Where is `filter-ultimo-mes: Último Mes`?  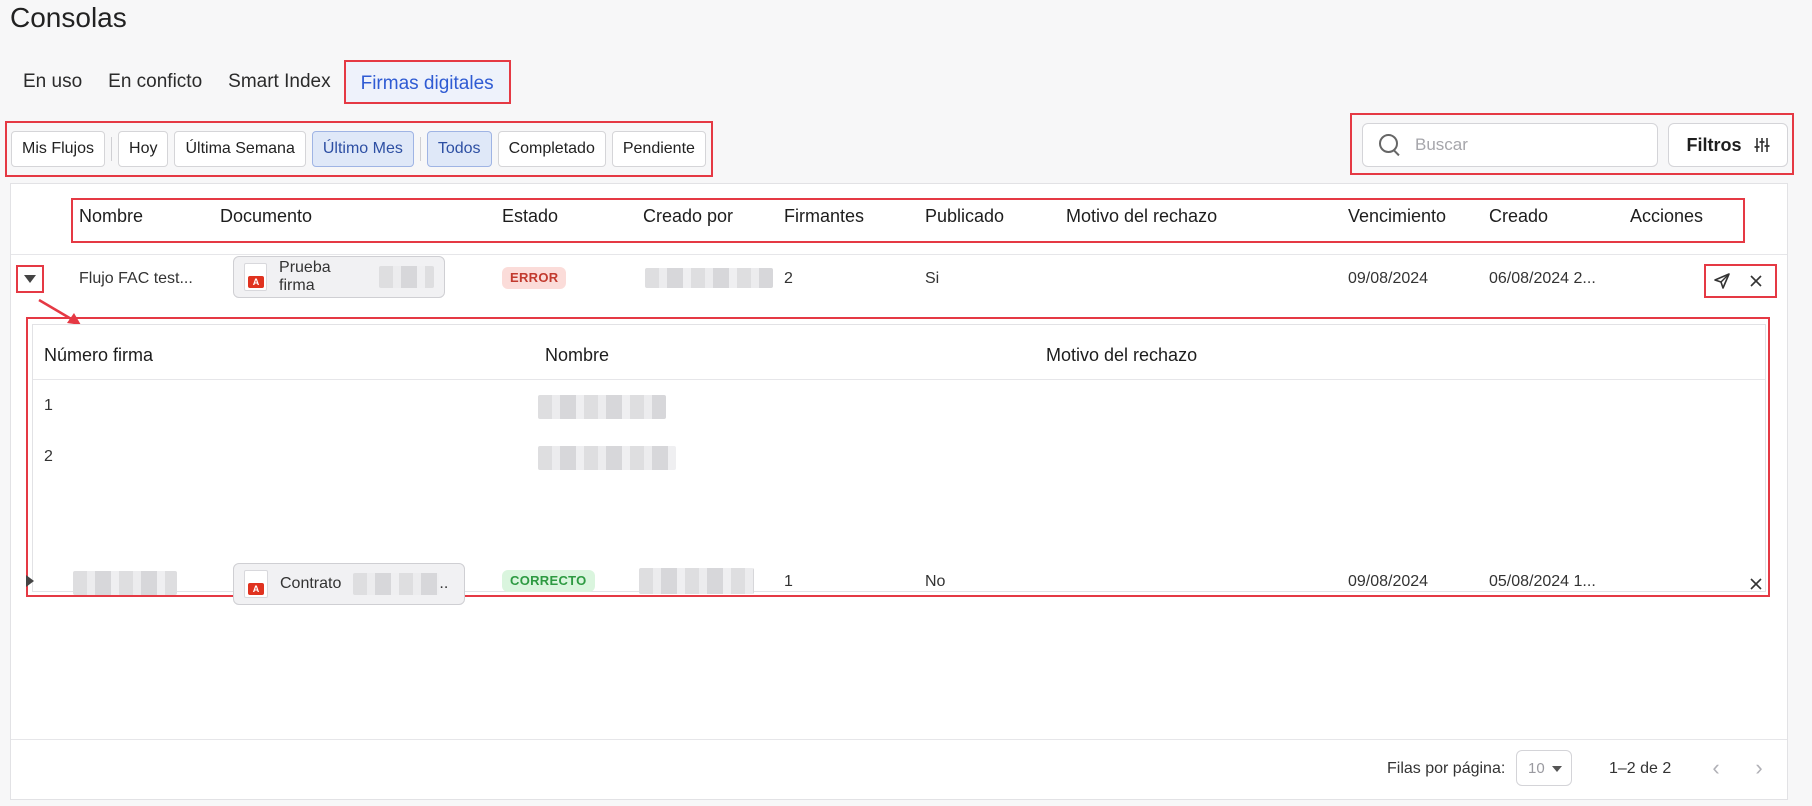
filter-ultimo-mes: Último Mes is located at coordinates (362, 149).